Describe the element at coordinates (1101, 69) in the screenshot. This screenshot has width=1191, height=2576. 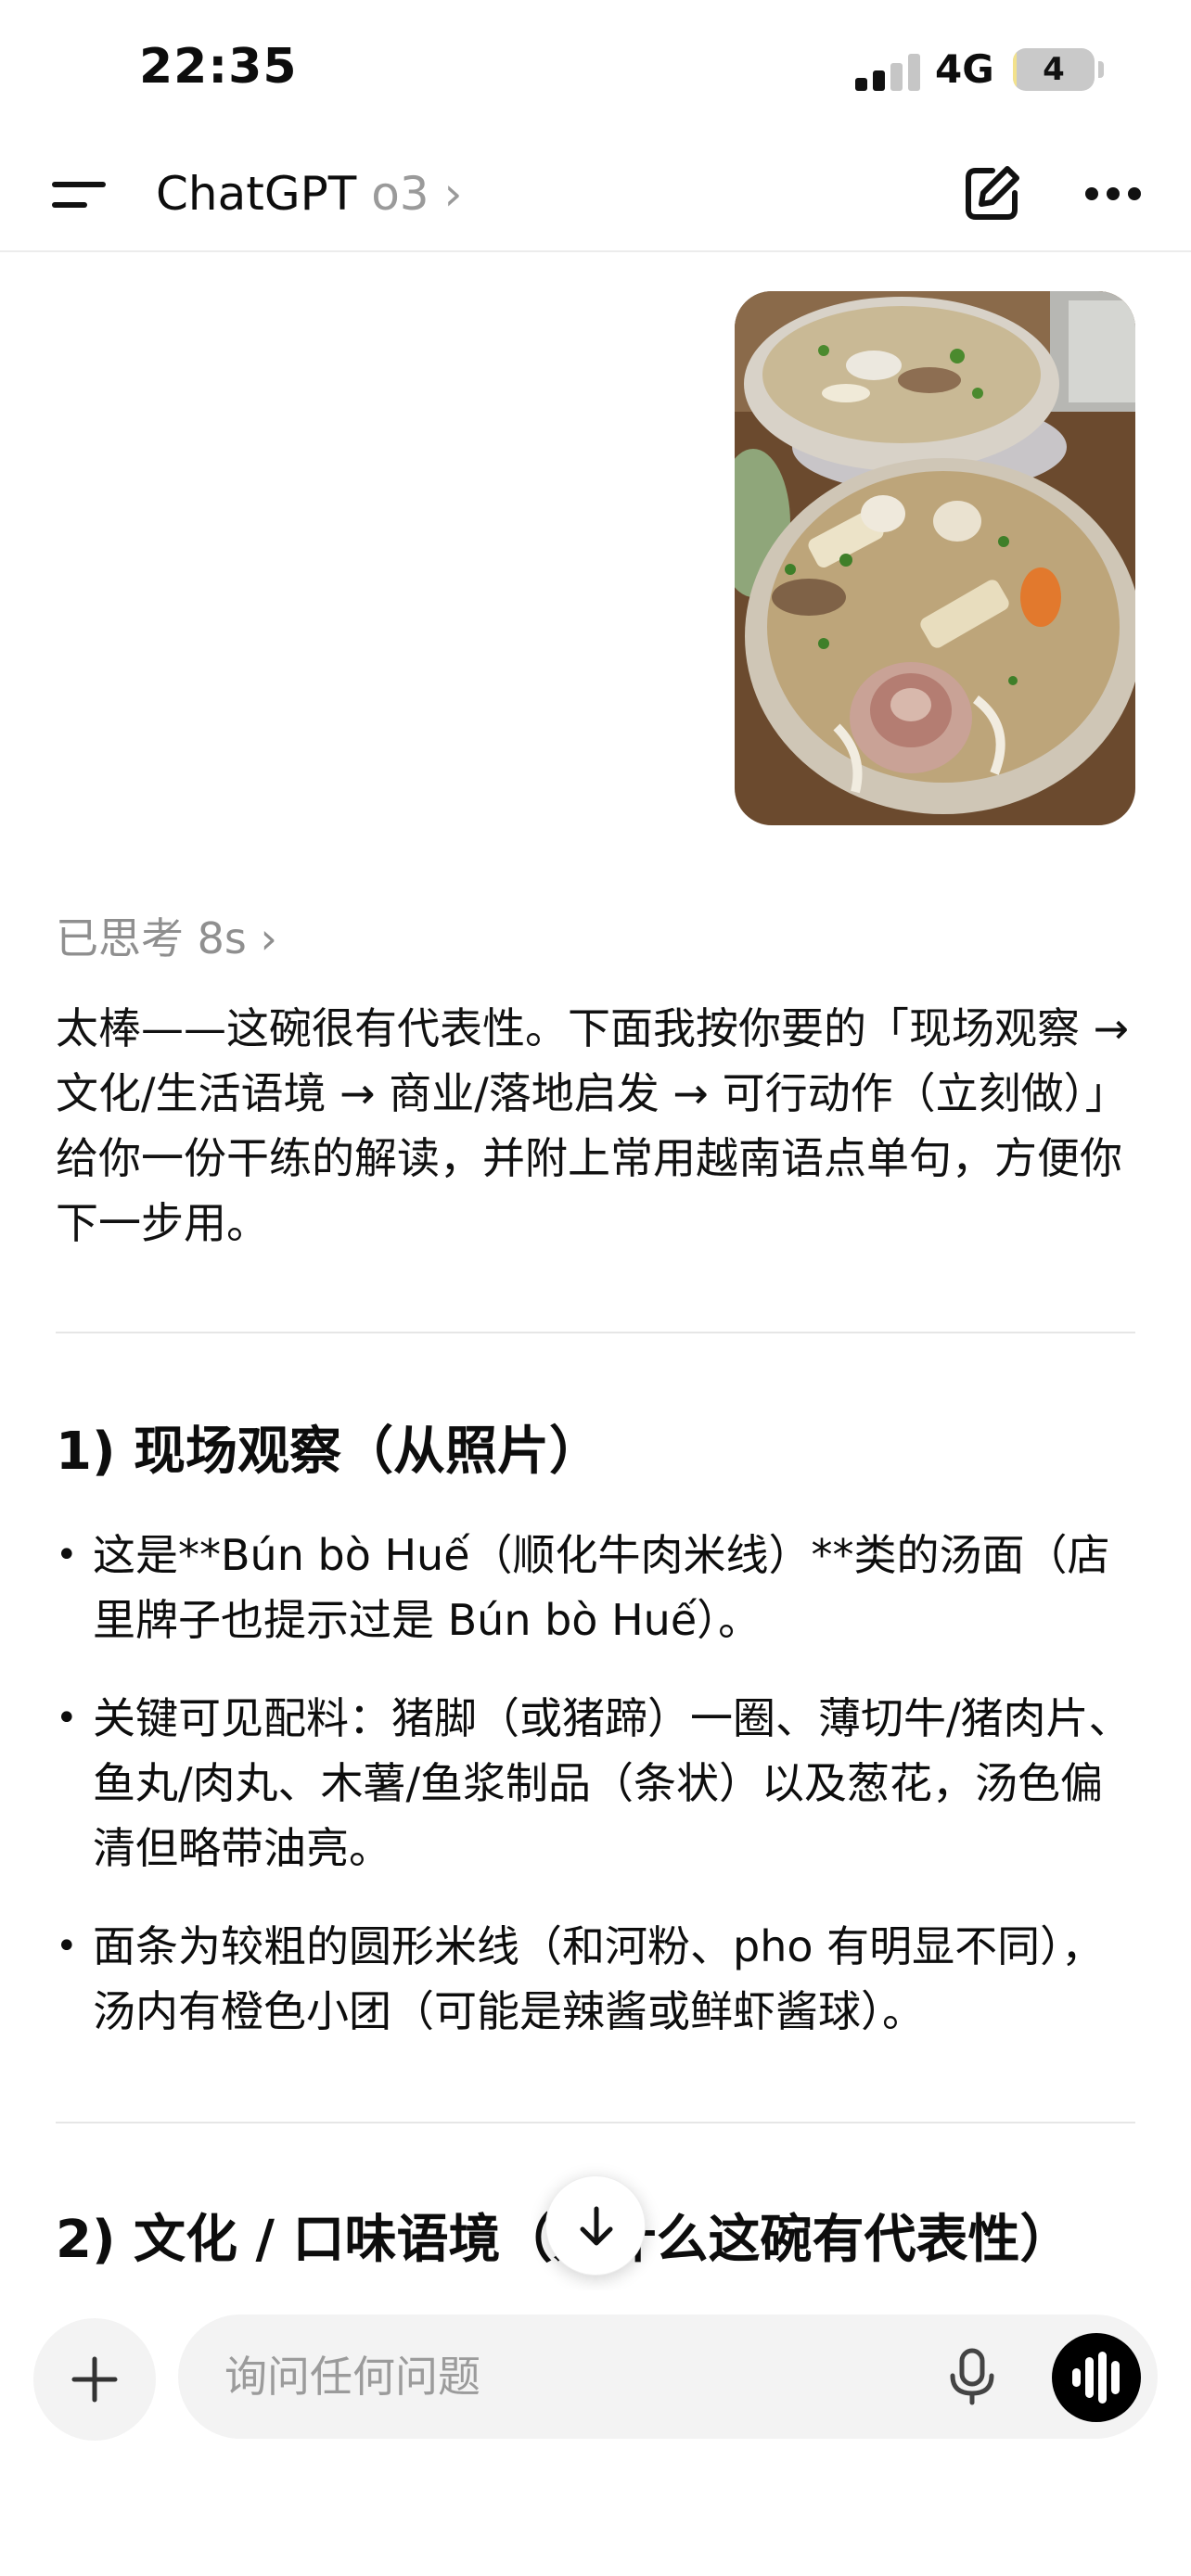
I see `battery-cap` at that location.